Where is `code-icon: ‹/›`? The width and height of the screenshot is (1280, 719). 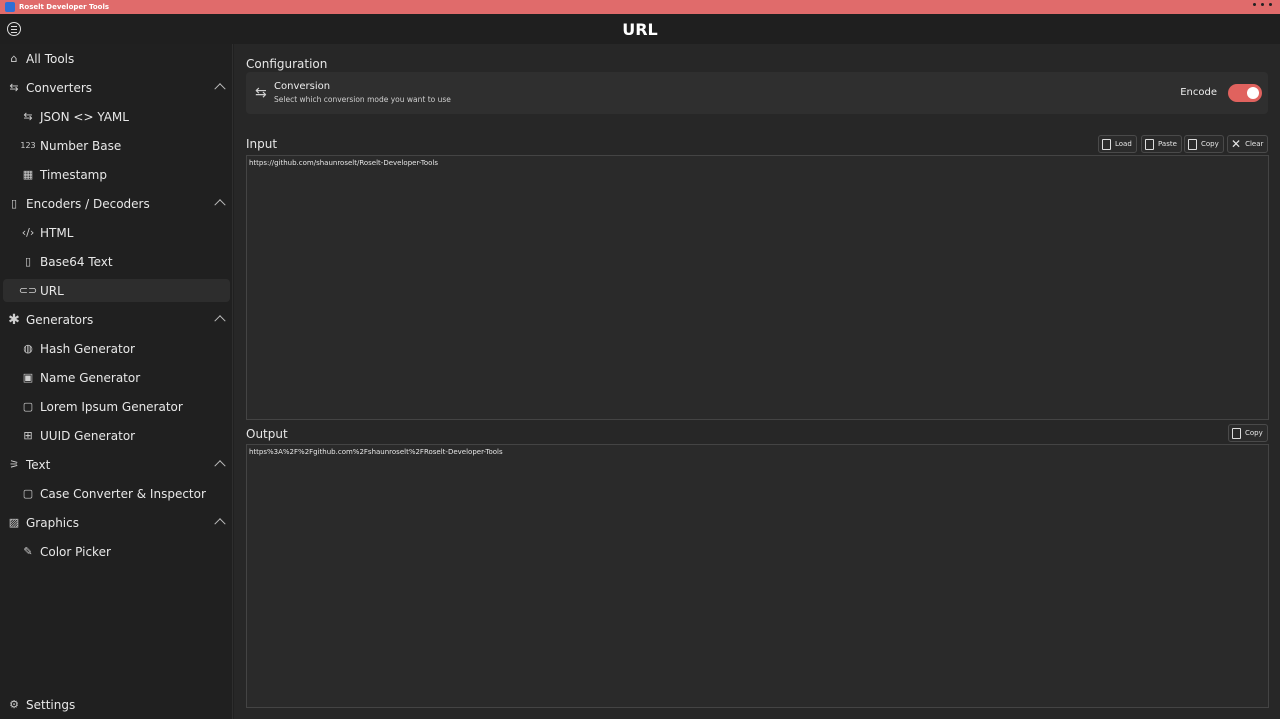
code-icon: ‹/› is located at coordinates (28, 232).